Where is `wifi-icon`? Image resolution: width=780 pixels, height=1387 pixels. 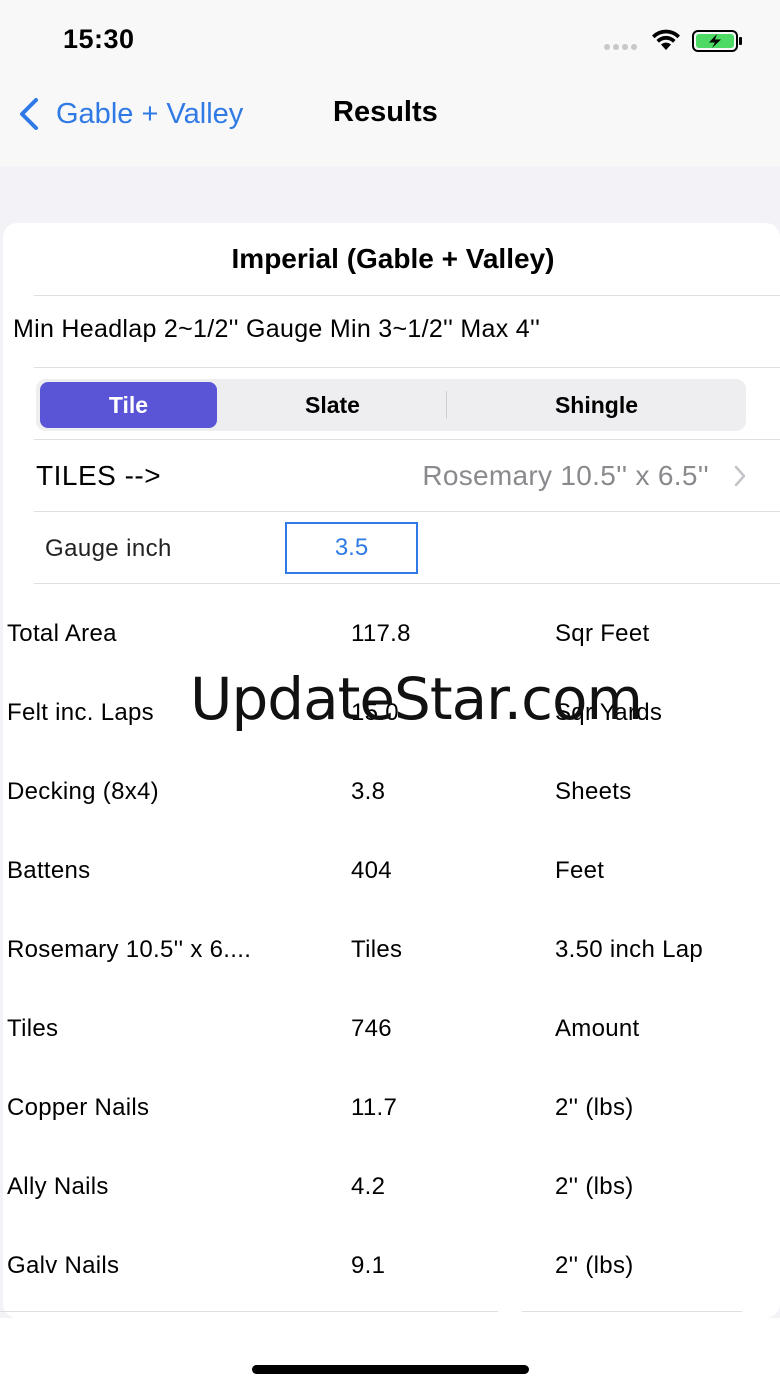
wifi-icon is located at coordinates (666, 39).